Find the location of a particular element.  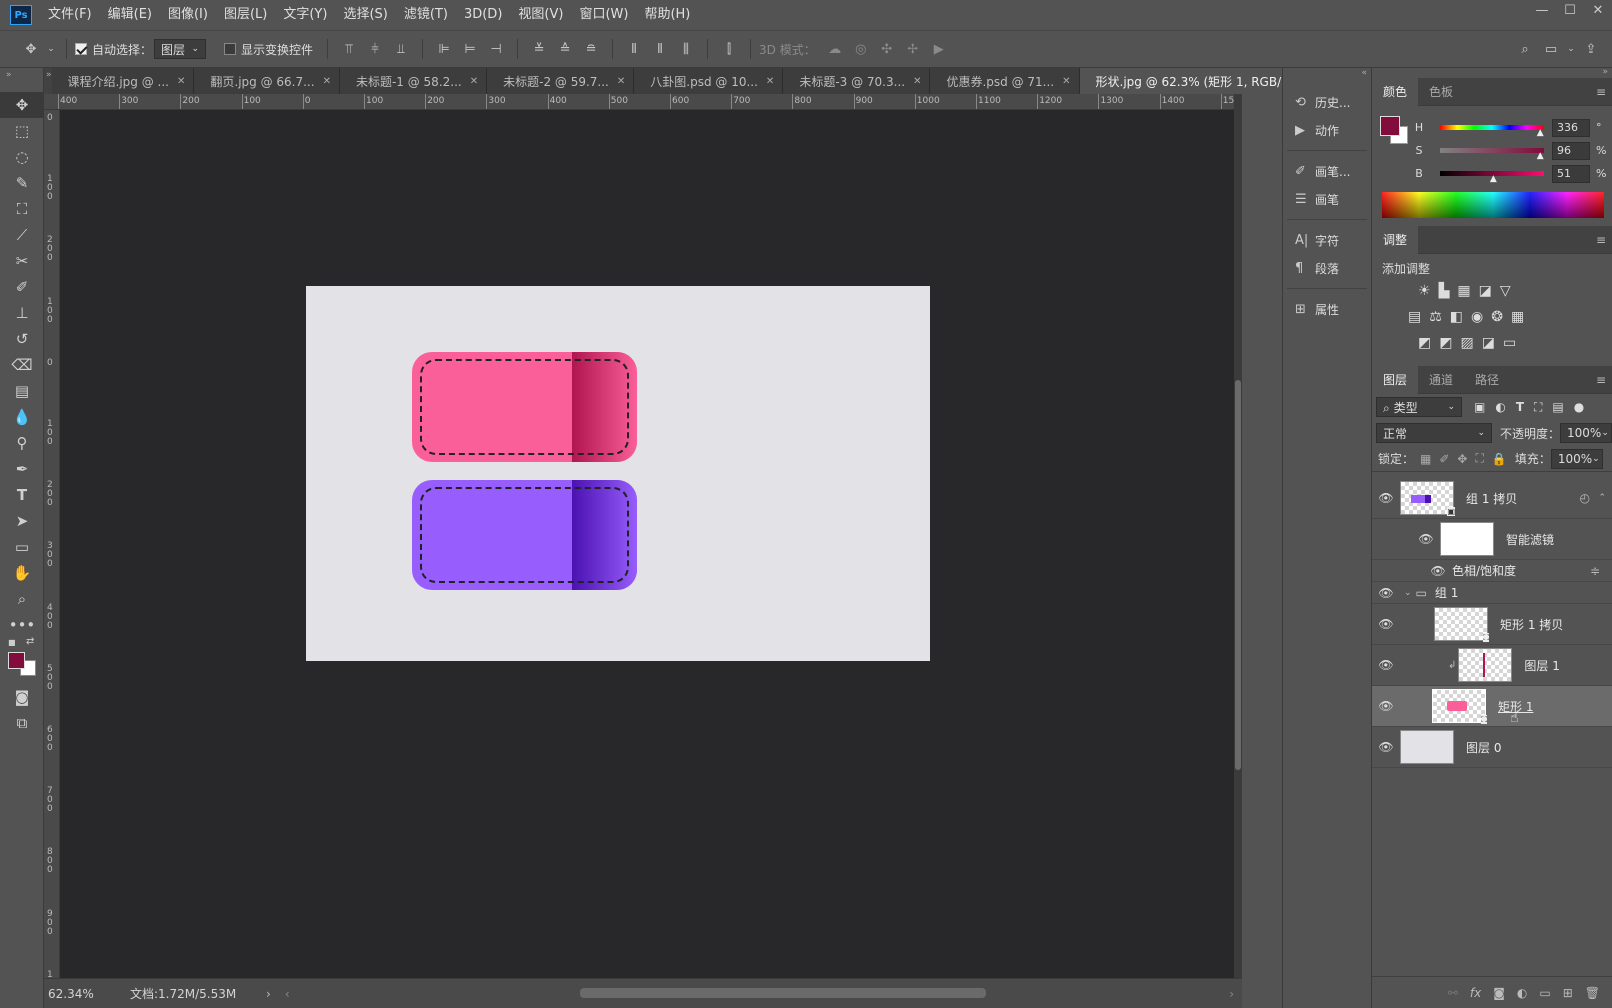

share-icon: ⇪ is located at coordinates (1591, 49).